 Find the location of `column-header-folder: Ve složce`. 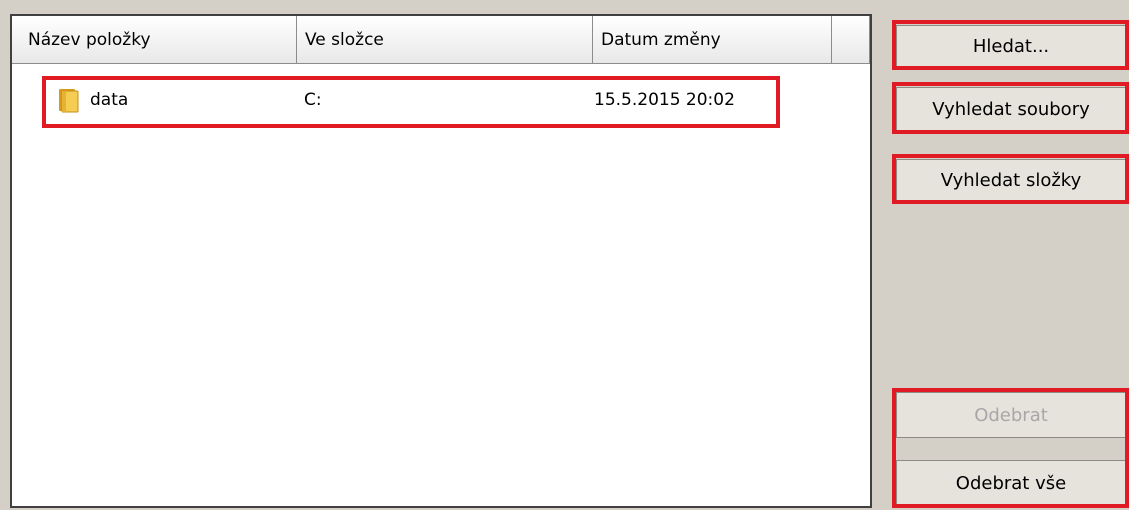

column-header-folder: Ve složce is located at coordinates (445, 39).